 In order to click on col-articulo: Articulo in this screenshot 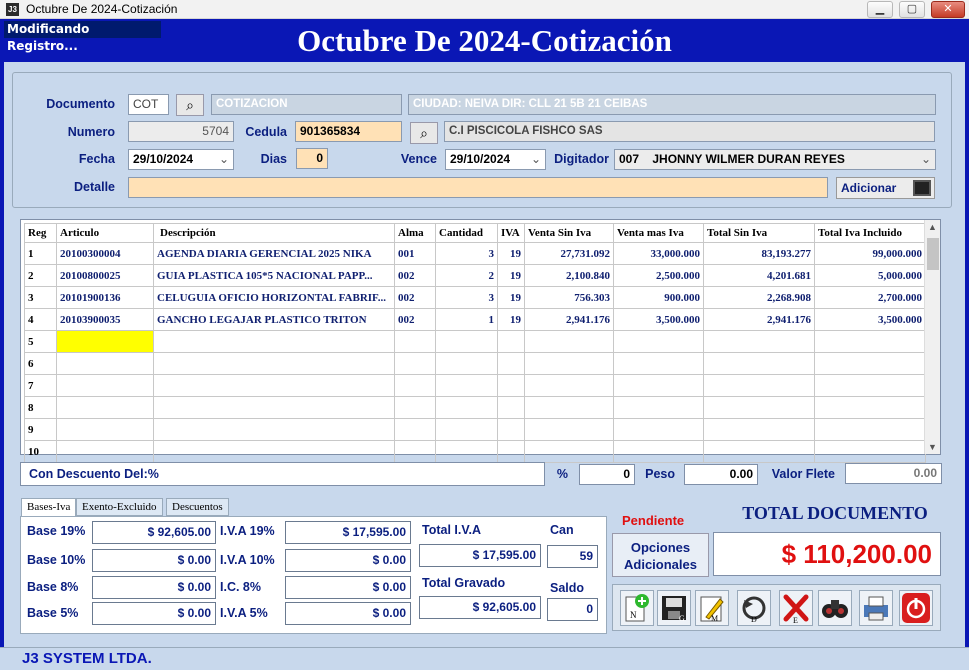, I will do `click(105, 233)`.